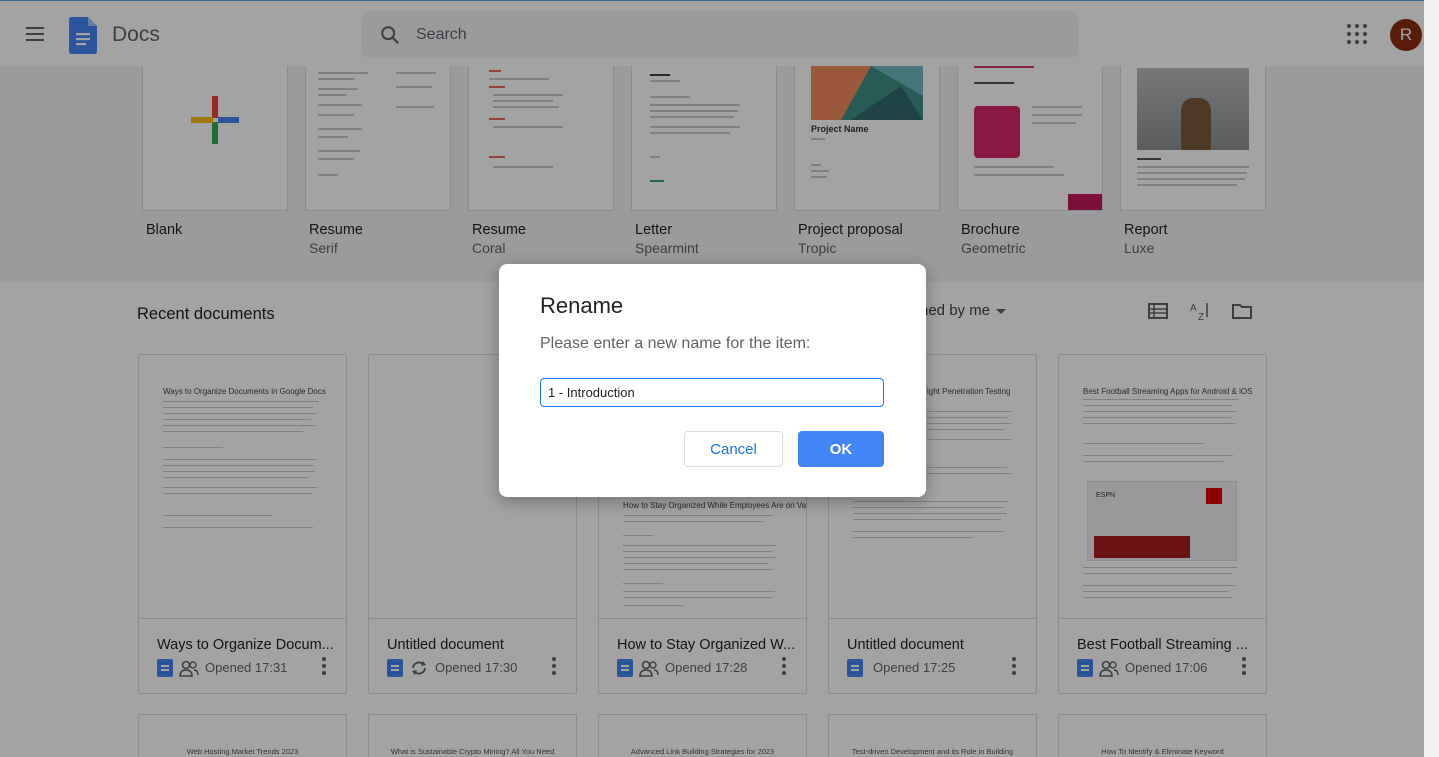  What do you see at coordinates (733, 449) in the screenshot?
I see `cancel-button: Cancel` at bounding box center [733, 449].